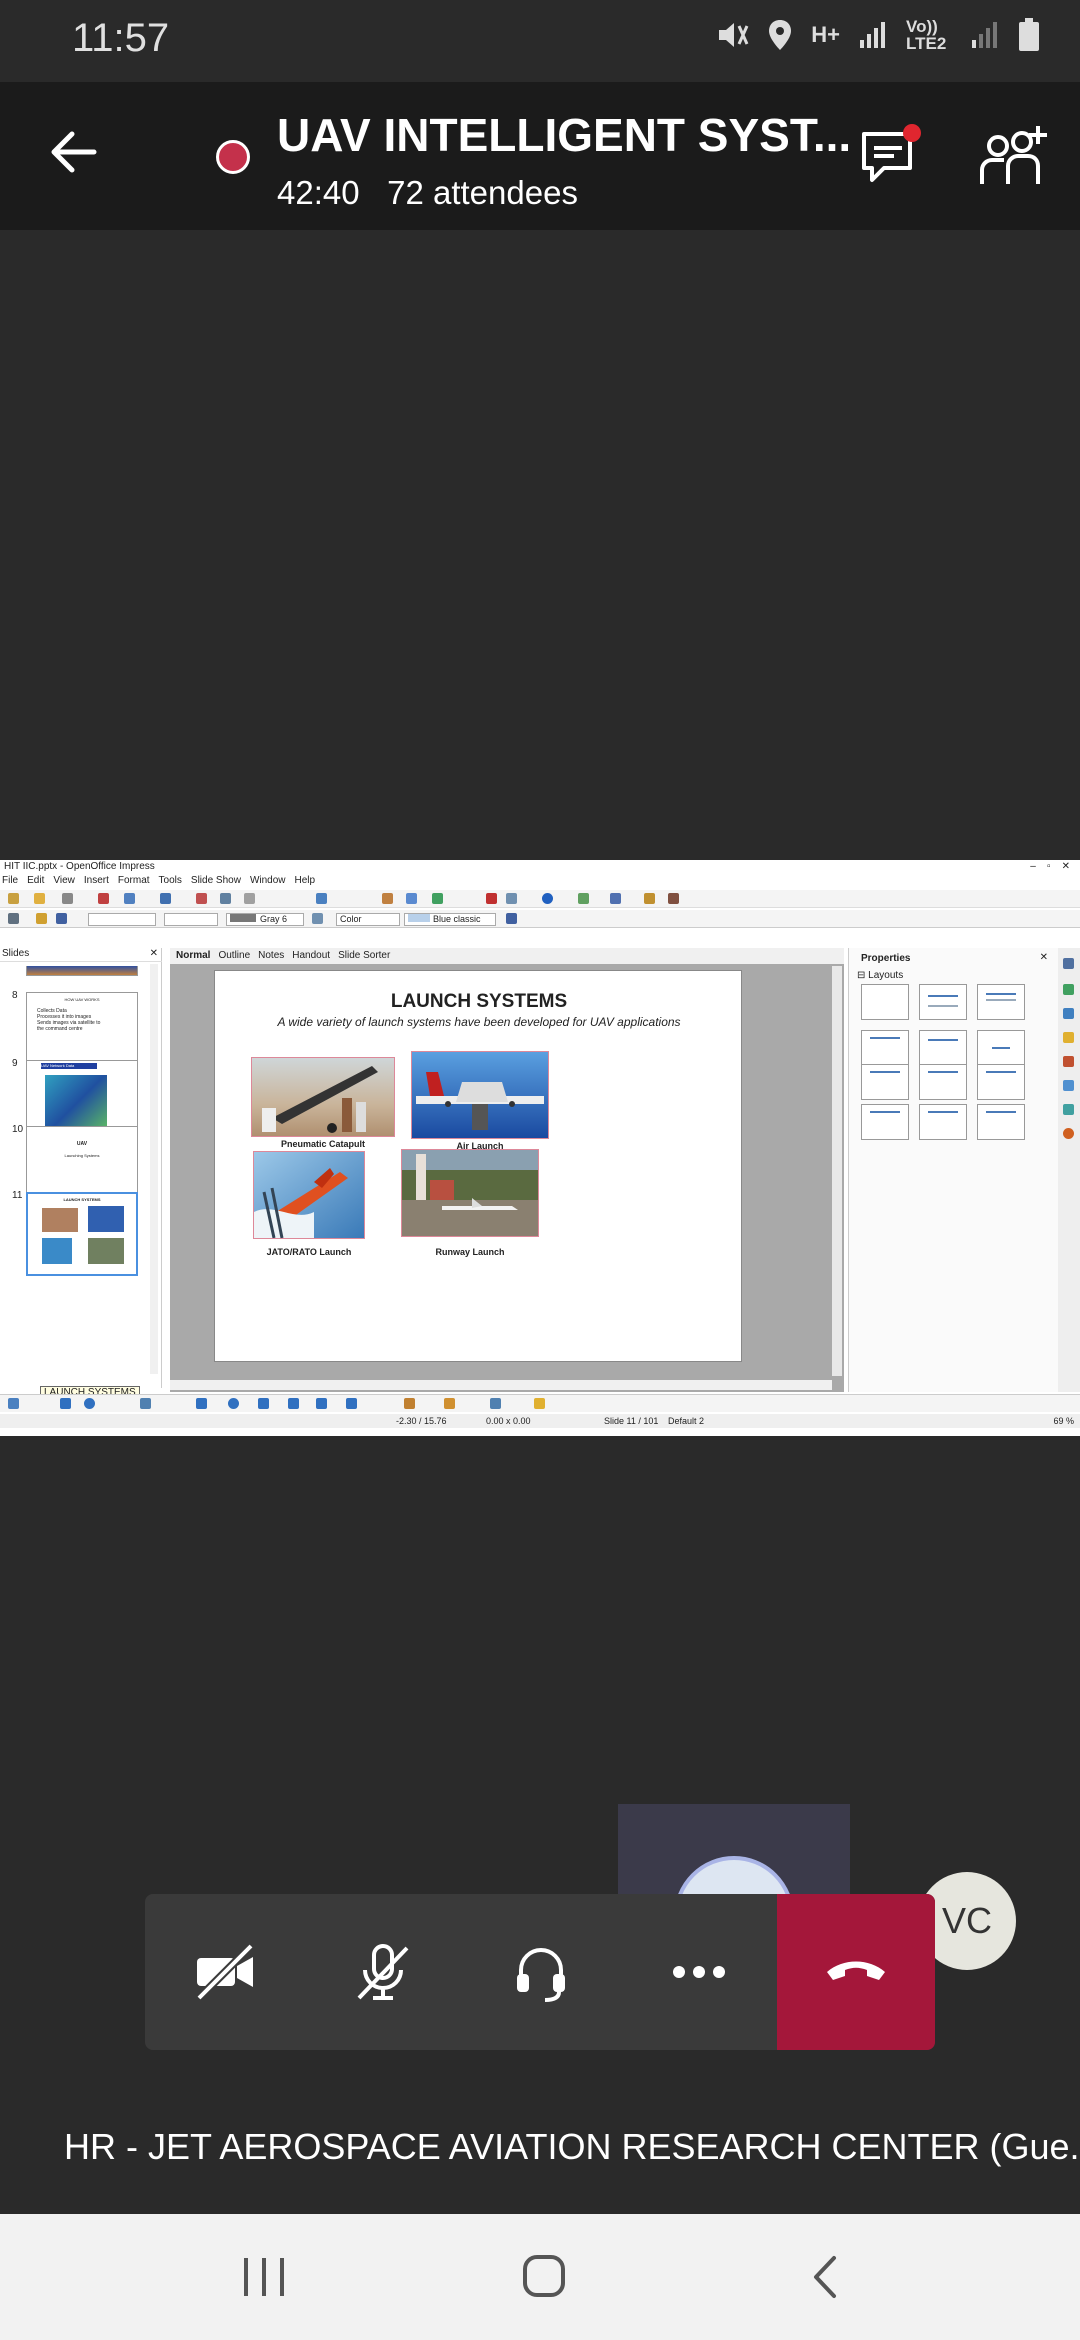 The width and height of the screenshot is (1080, 2340). I want to click on menu-view: View, so click(64, 881).